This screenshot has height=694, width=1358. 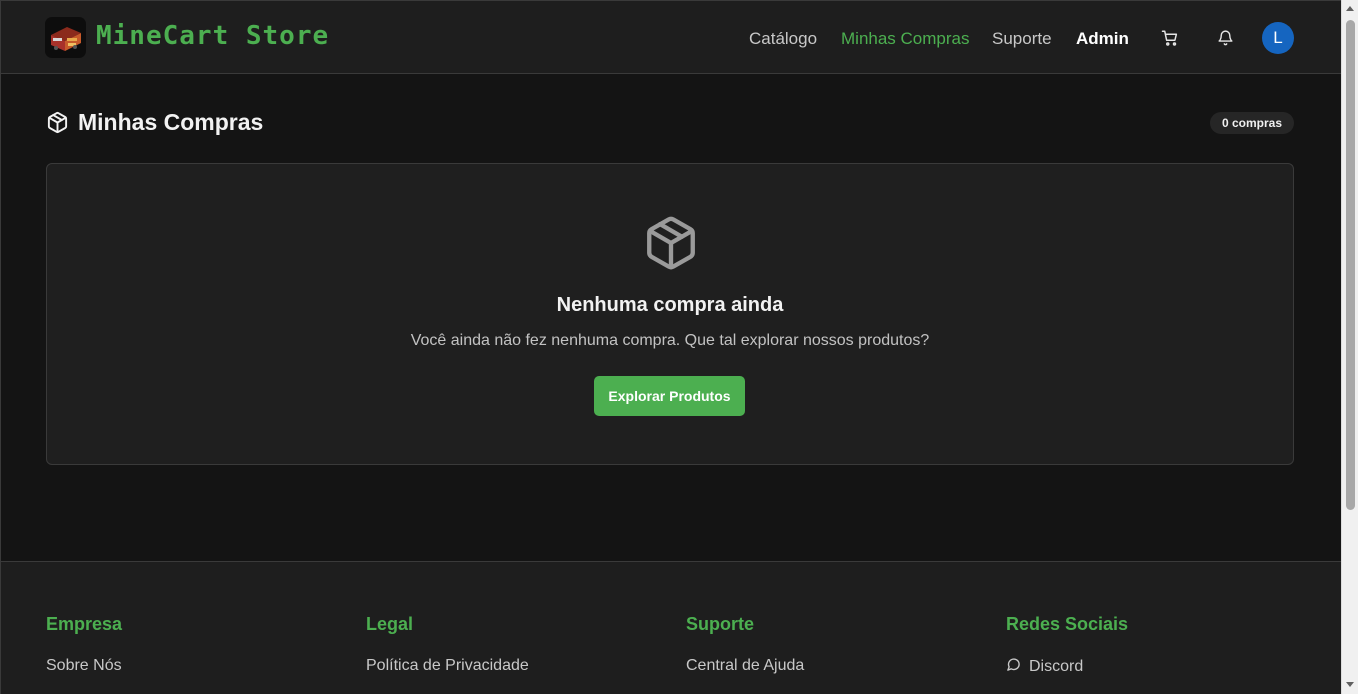 I want to click on footer-column-suporte: Suporte Central de Ajuda, so click(x=745, y=644).